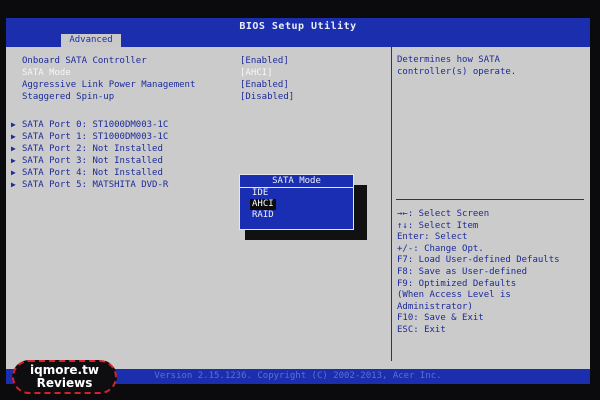 The width and height of the screenshot is (600, 400). What do you see at coordinates (64, 383) in the screenshot?
I see `watermark-line2: Reviews` at bounding box center [64, 383].